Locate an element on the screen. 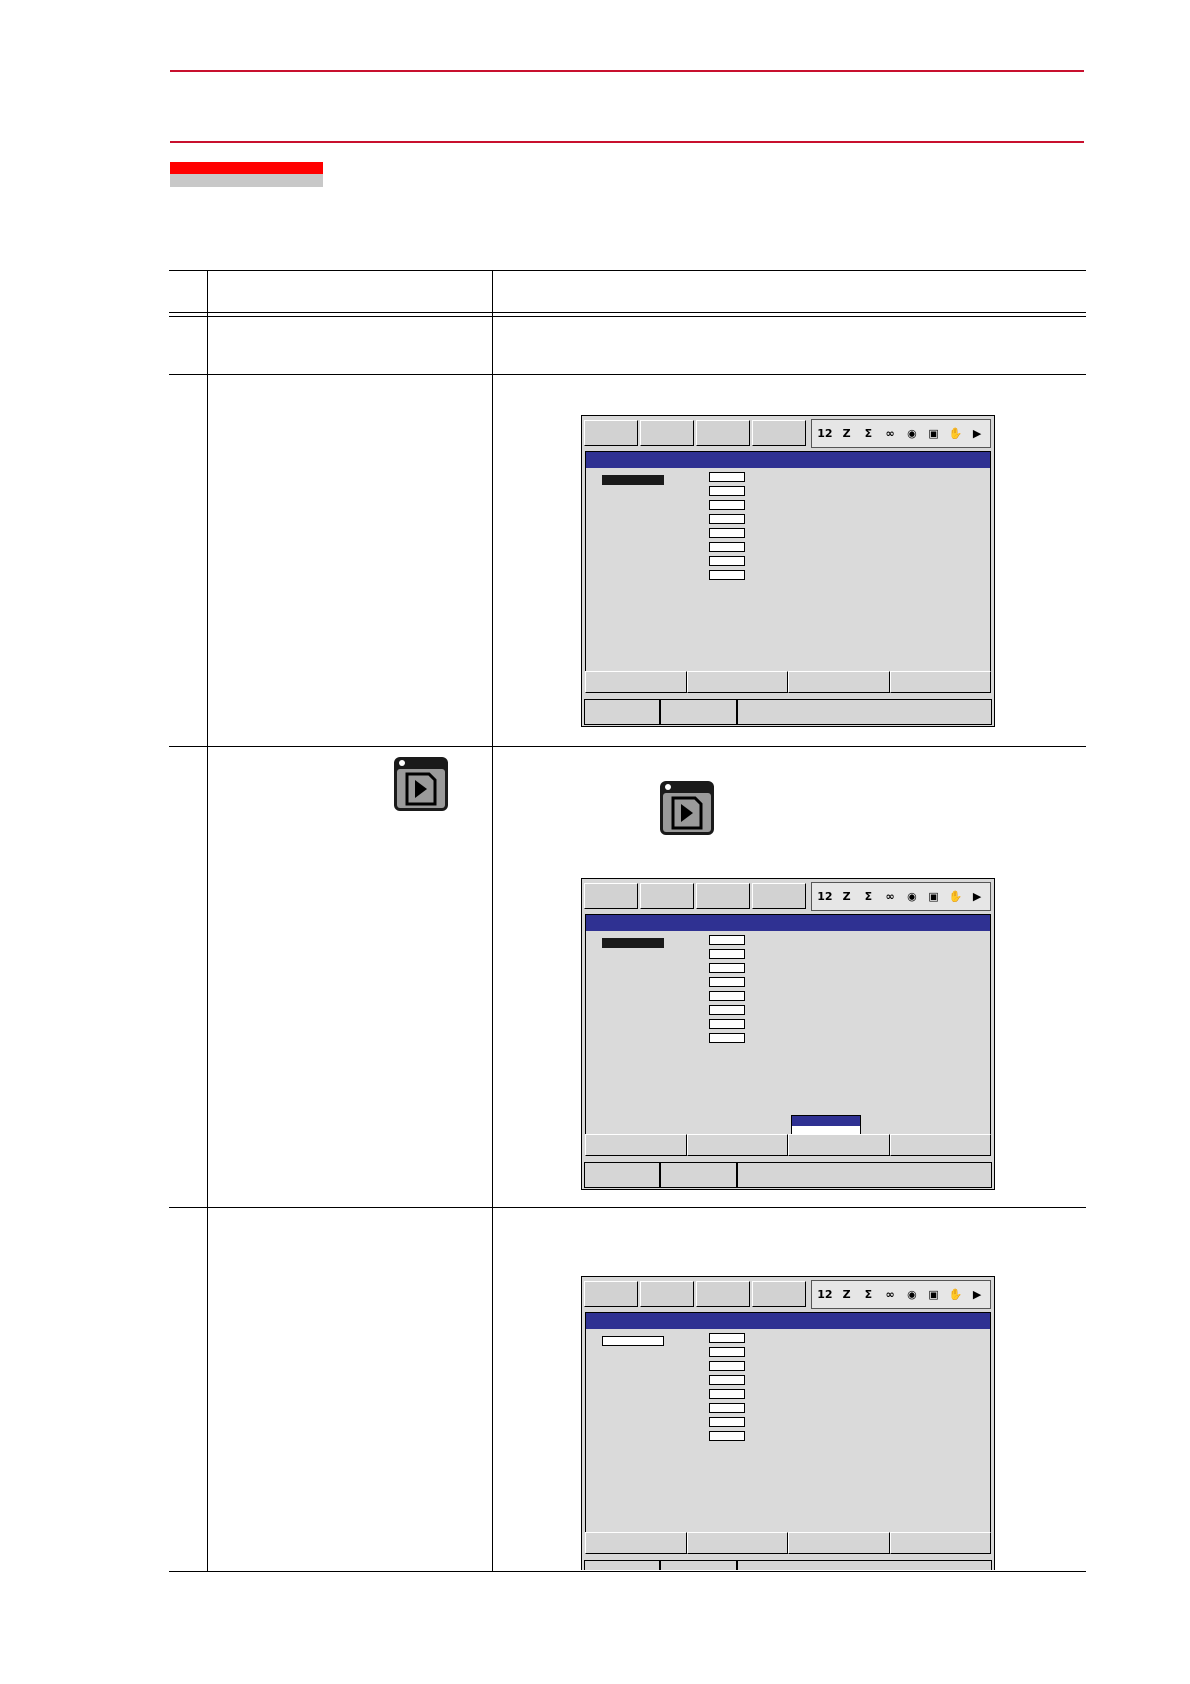 This screenshot has width=1190, height=1684. header-top-rule is located at coordinates (627, 71).